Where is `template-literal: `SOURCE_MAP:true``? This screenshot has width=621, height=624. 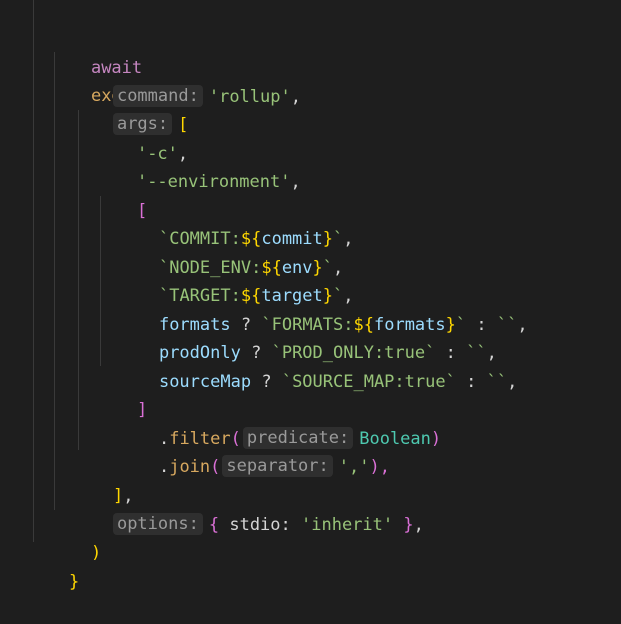 template-literal: `SOURCE_MAP:true` is located at coordinates (368, 382).